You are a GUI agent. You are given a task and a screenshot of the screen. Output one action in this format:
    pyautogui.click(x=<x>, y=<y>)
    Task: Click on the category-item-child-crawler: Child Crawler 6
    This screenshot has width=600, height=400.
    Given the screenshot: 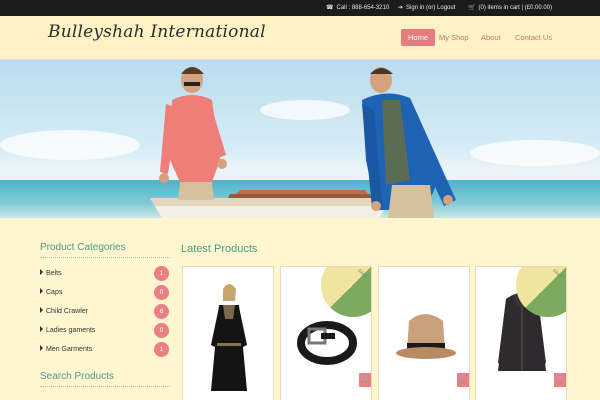 What is the action you would take?
    pyautogui.click(x=105, y=311)
    